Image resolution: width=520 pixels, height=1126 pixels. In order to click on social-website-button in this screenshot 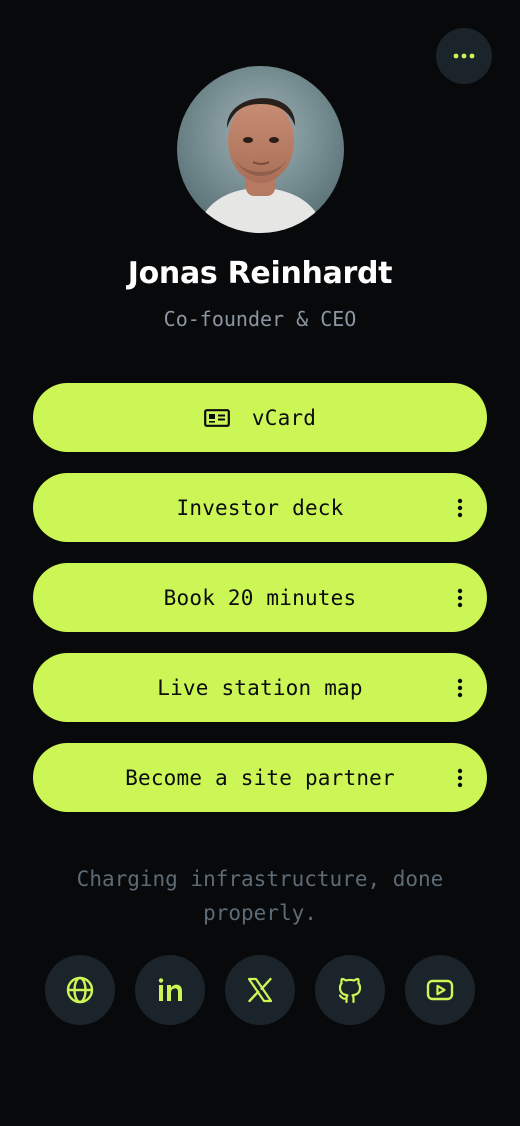, I will do `click(80, 990)`.